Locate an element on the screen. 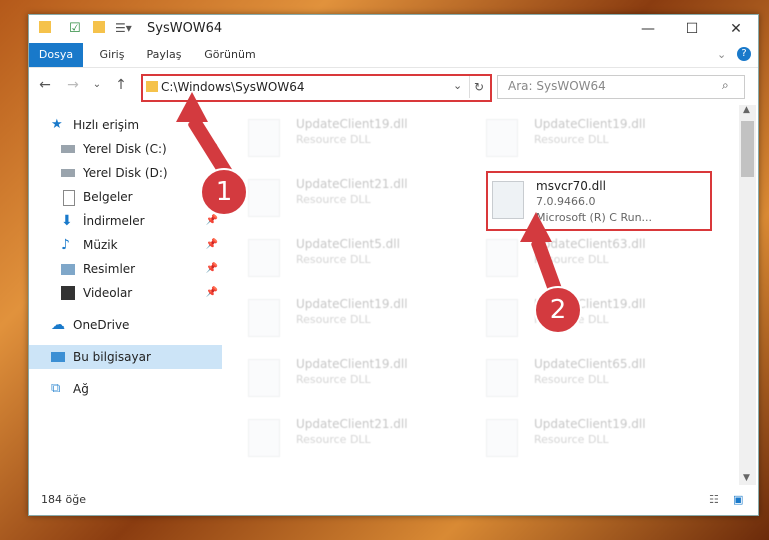 The width and height of the screenshot is (769, 540). nav-pictures: Resimler 📌 is located at coordinates (125, 269).